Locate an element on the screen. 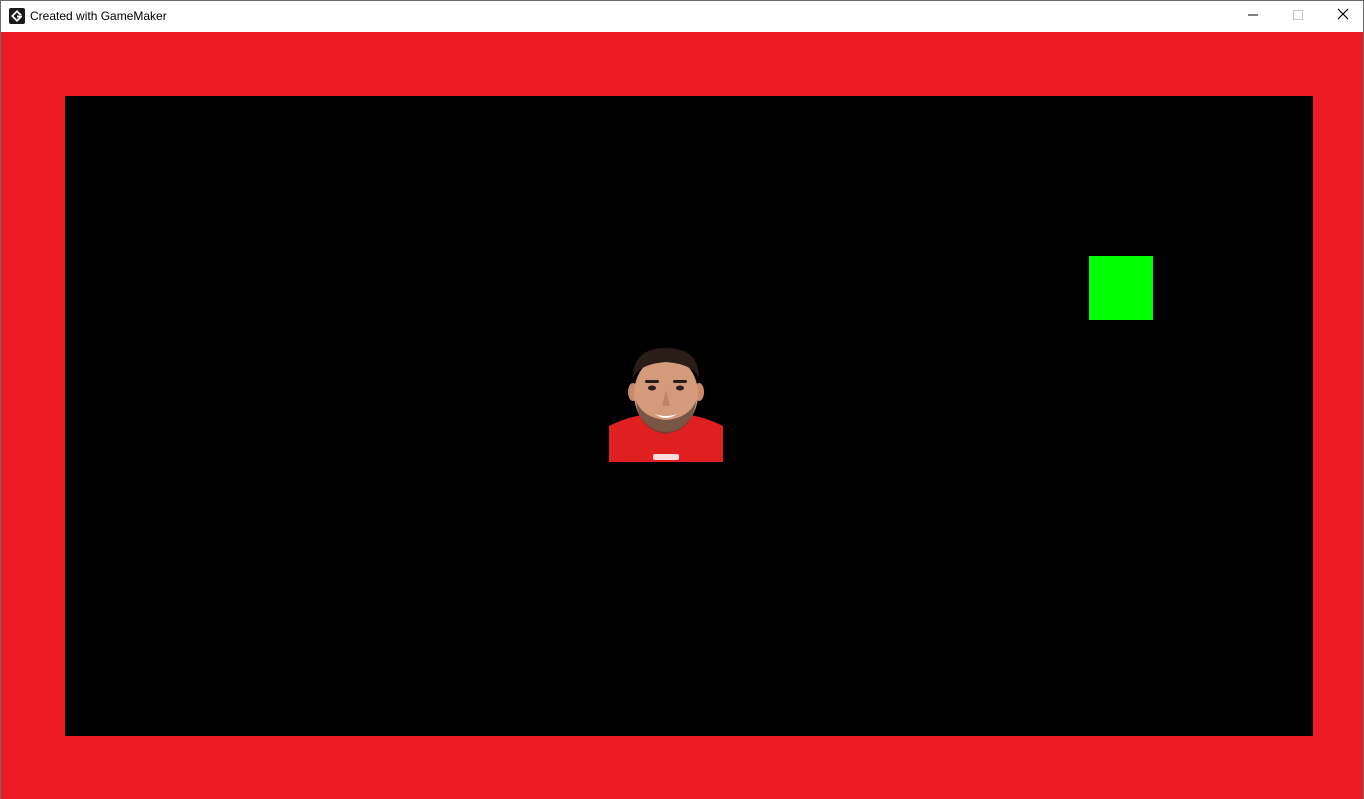  person-face-sprite is located at coordinates (666, 405).